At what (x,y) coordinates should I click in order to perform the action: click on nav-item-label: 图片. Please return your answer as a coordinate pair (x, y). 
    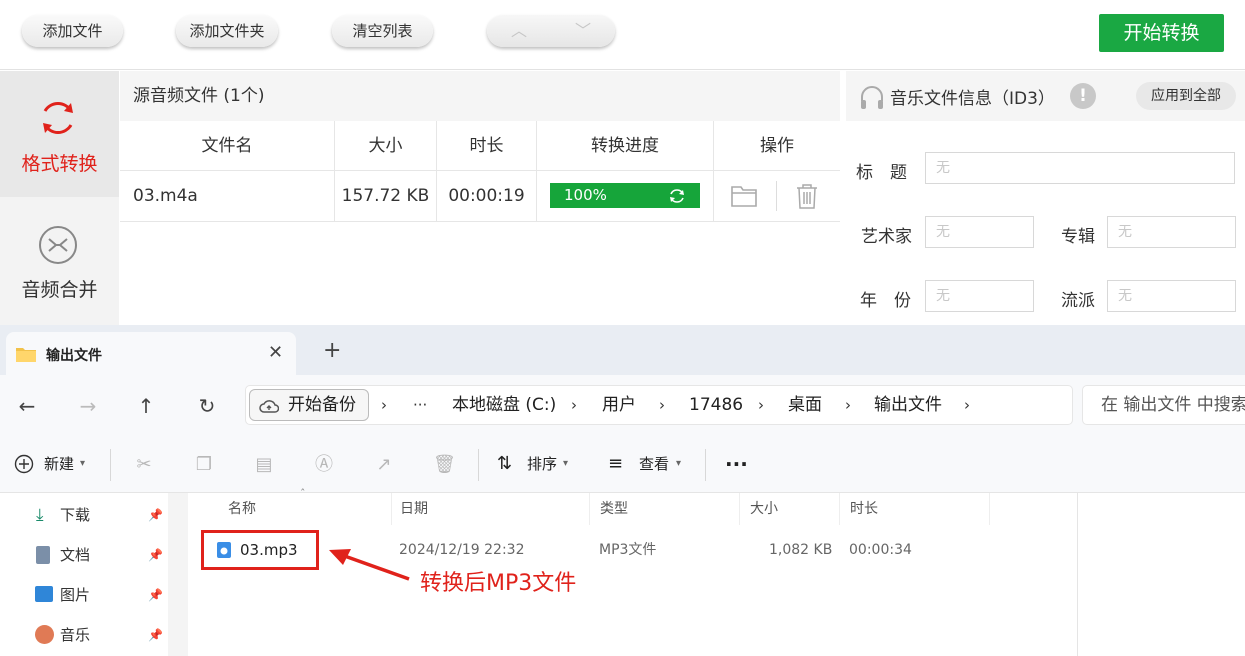
    Looking at the image, I should click on (75, 595).